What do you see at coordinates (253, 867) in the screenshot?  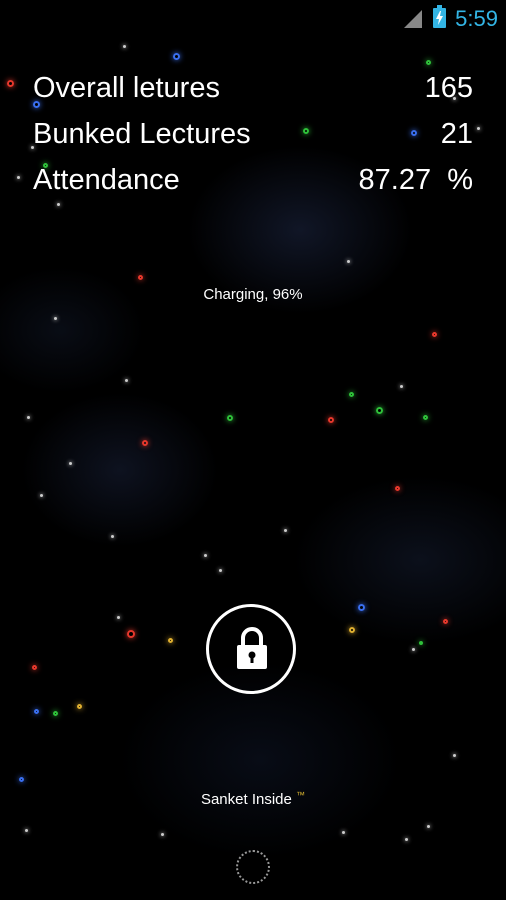 I see `unlock-target-ring-icon` at bounding box center [253, 867].